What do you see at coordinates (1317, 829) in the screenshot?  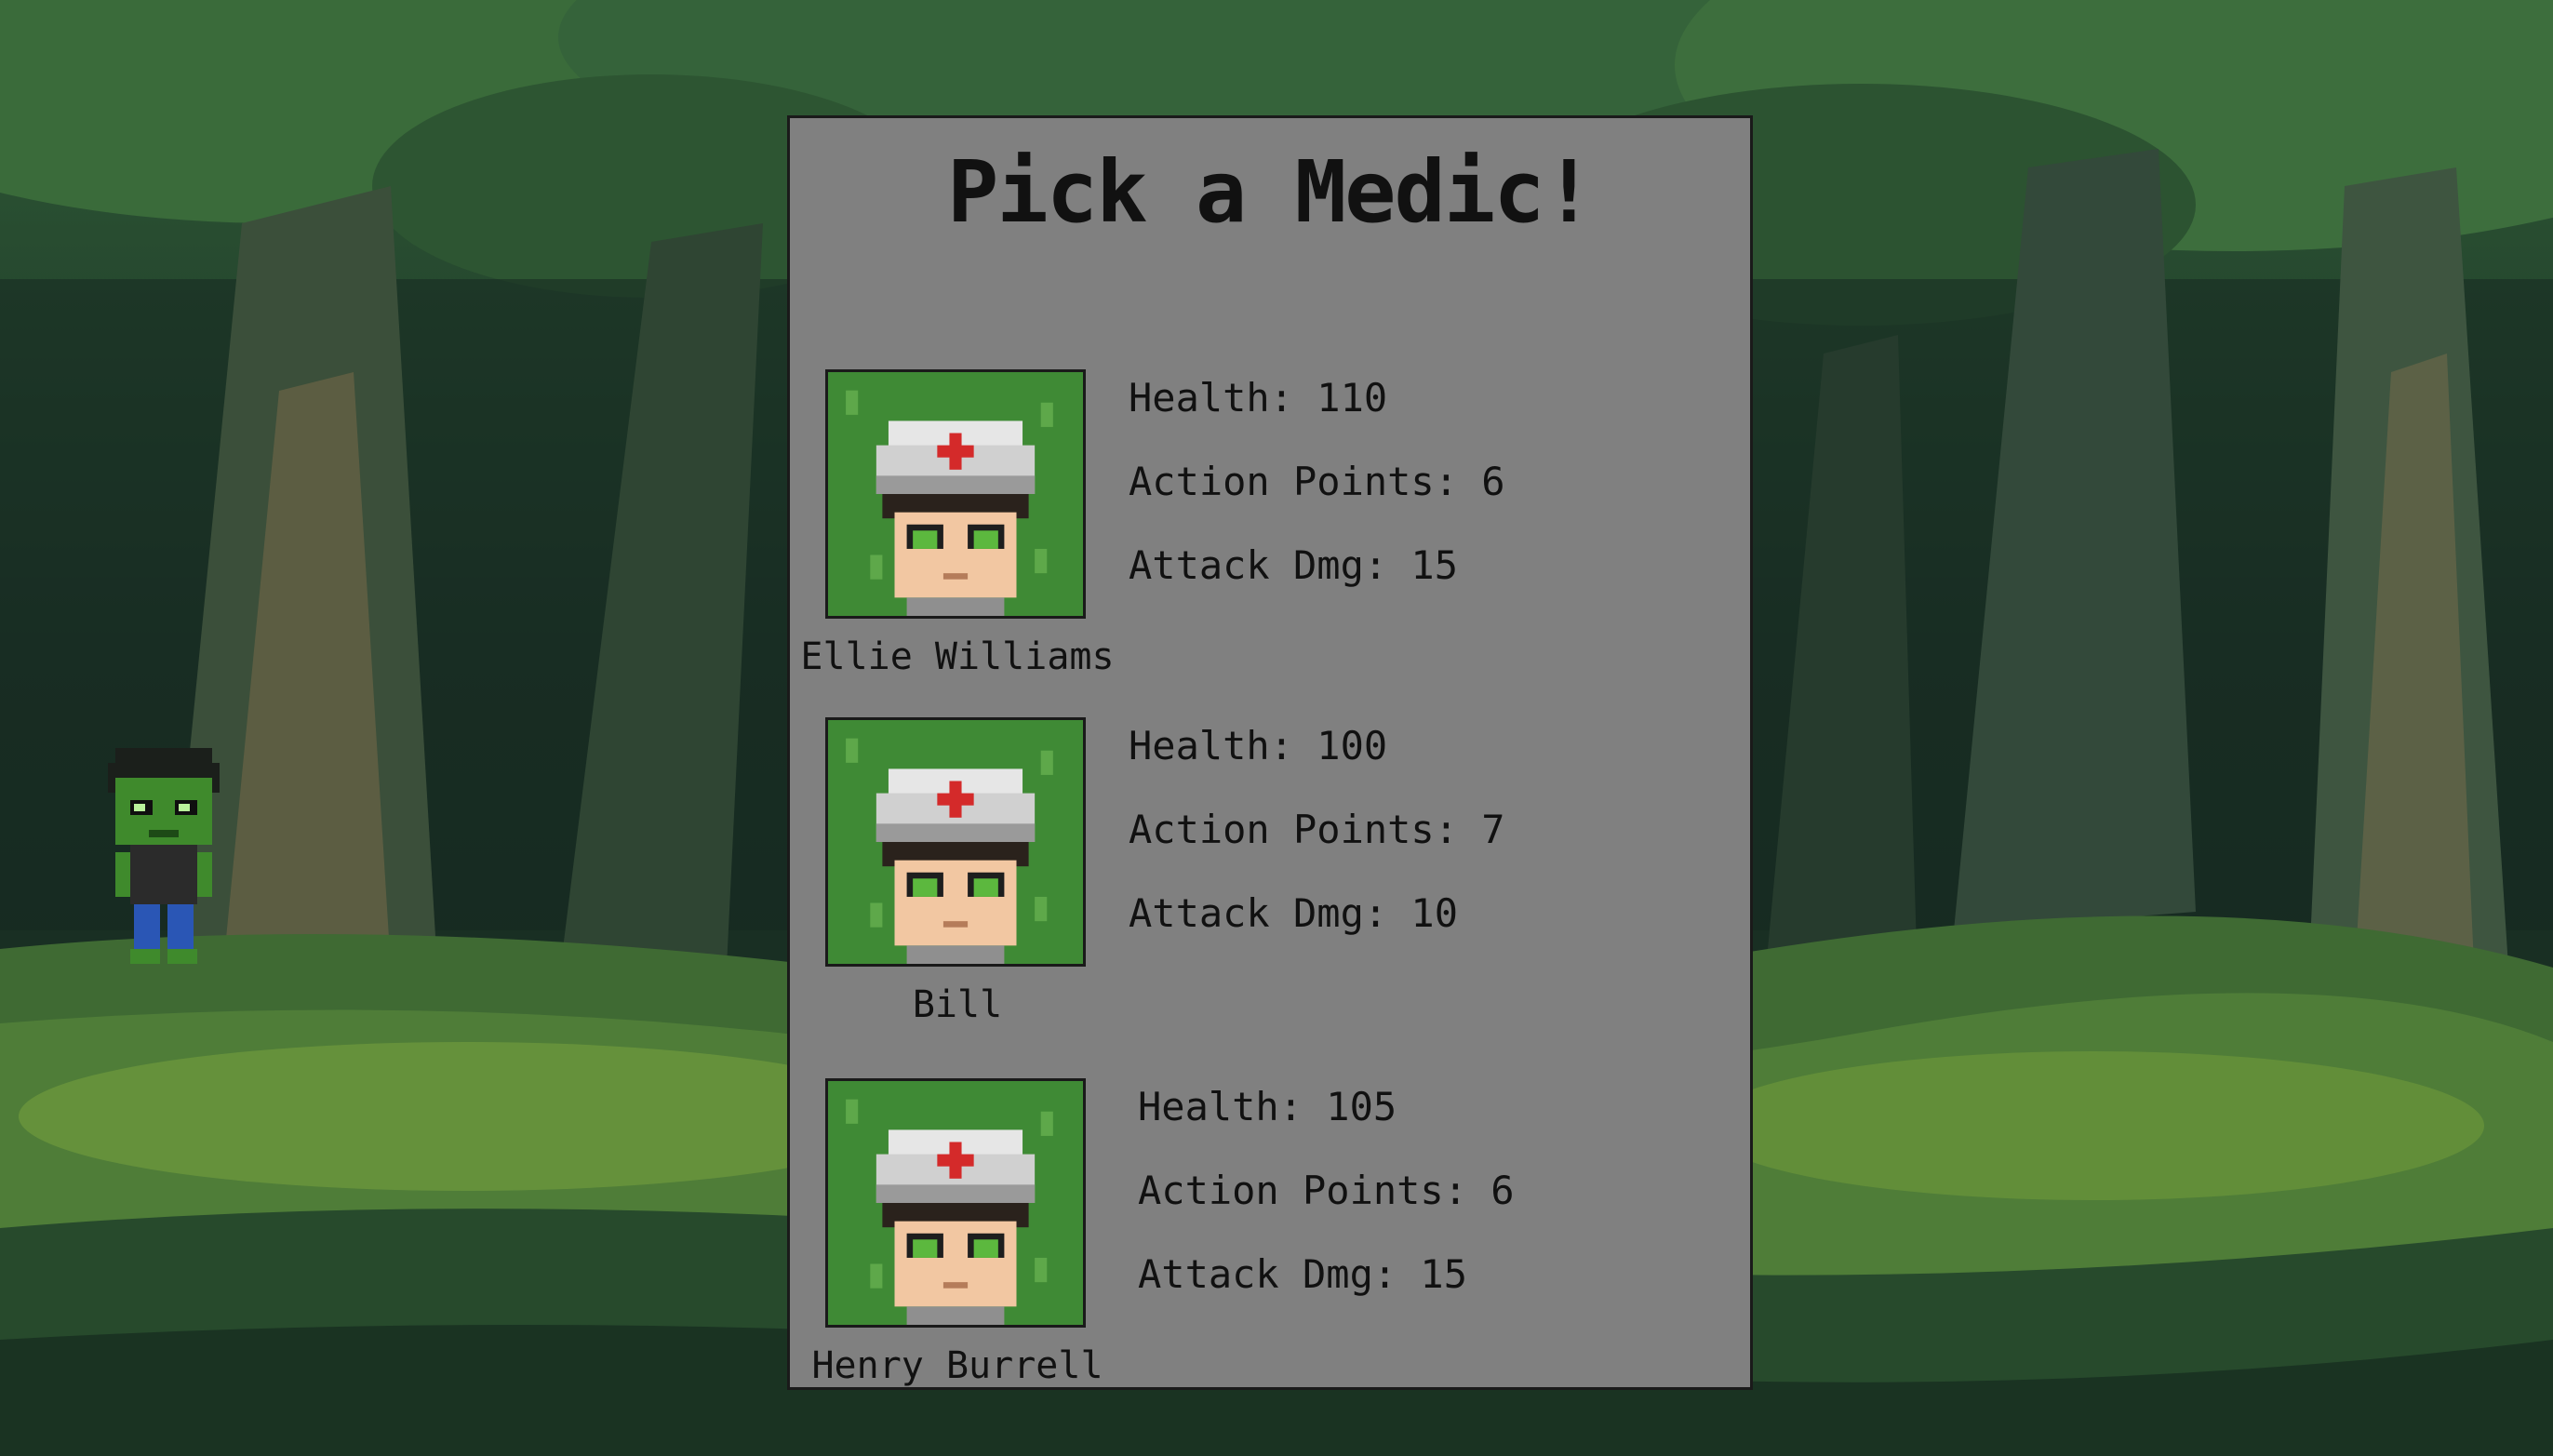 I see `stat-action-points: Action Points: 7` at bounding box center [1317, 829].